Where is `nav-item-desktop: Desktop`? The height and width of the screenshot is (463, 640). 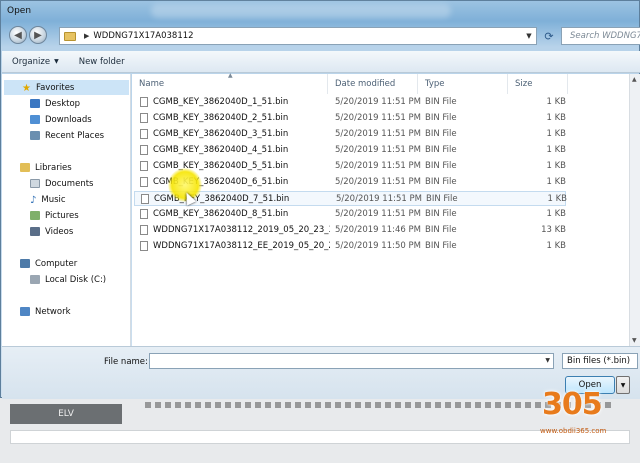 nav-item-desktop: Desktop is located at coordinates (41, 103).